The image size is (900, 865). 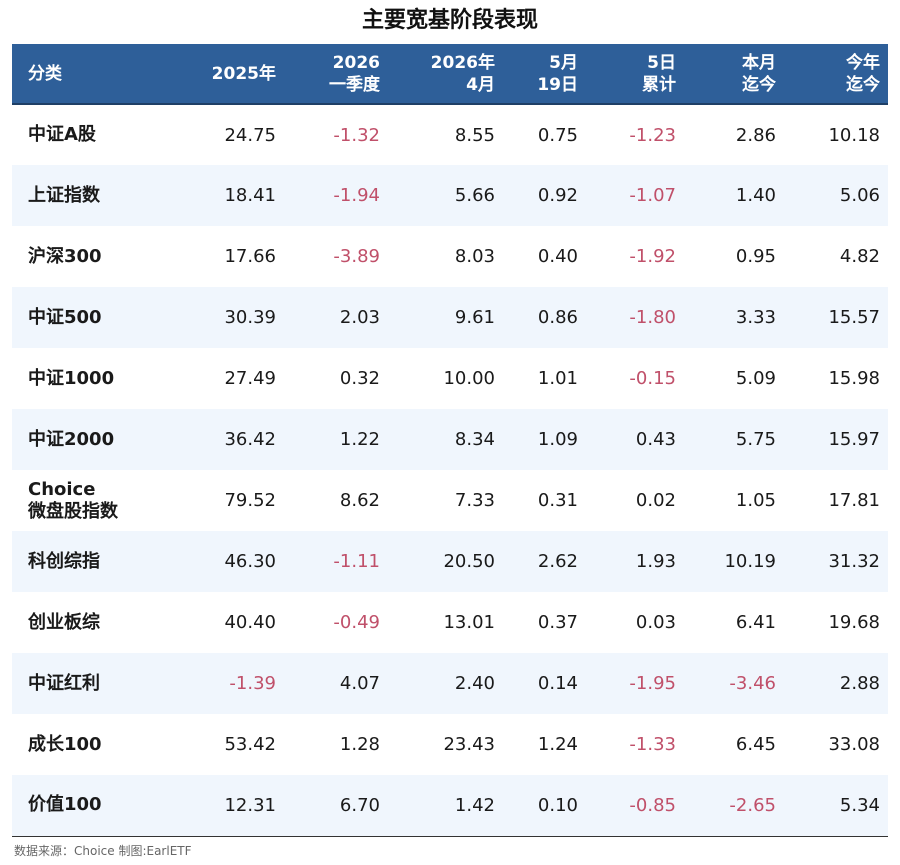 What do you see at coordinates (450, 439) in the screenshot?
I see `table-row: 中证2000 36.42 1.22 8.34 1.09 0.43 5.75 15.97` at bounding box center [450, 439].